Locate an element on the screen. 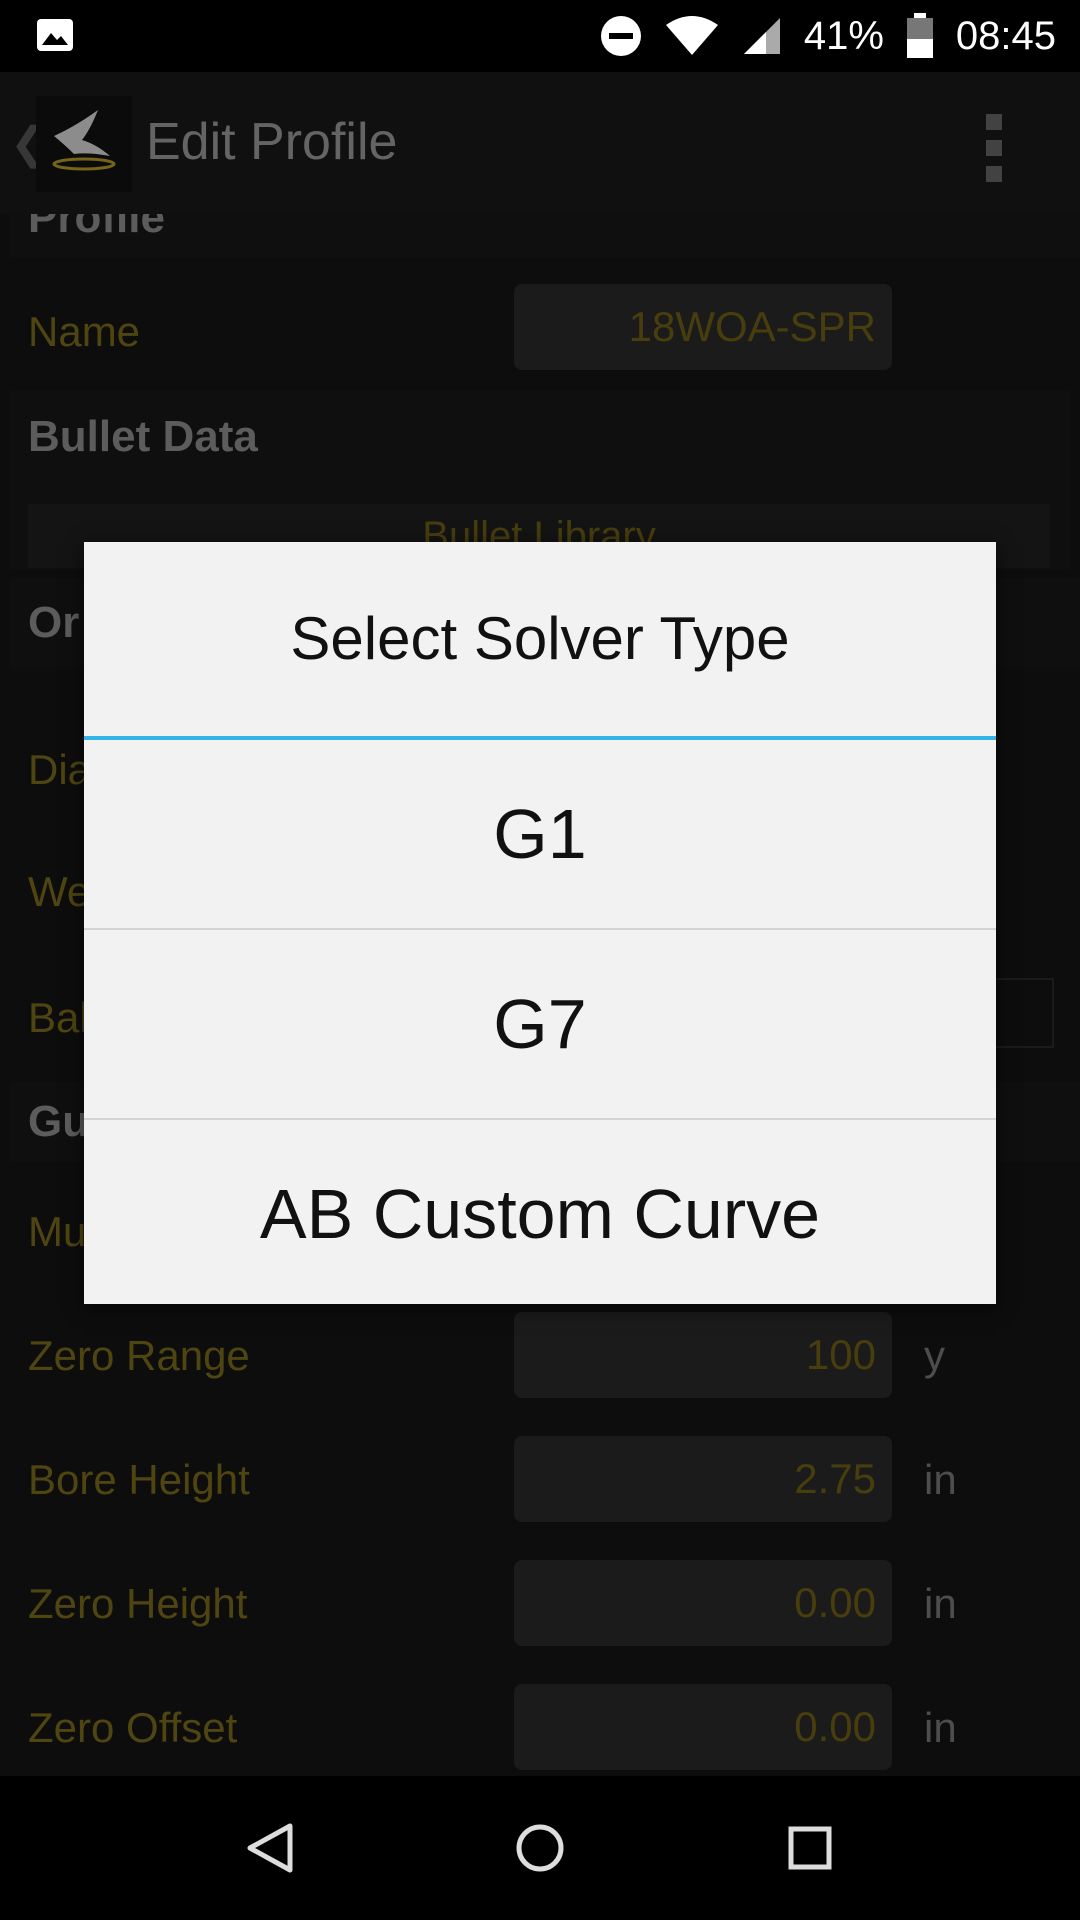  back-icon is located at coordinates (270, 1848).